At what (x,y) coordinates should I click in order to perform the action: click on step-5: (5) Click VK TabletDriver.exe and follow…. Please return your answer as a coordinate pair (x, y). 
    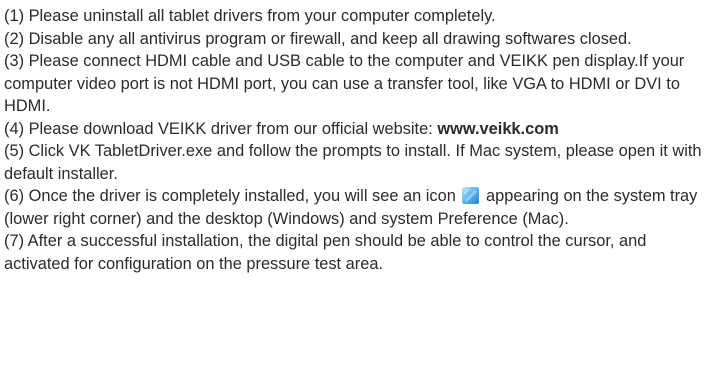
    Looking at the image, I should click on (353, 162).